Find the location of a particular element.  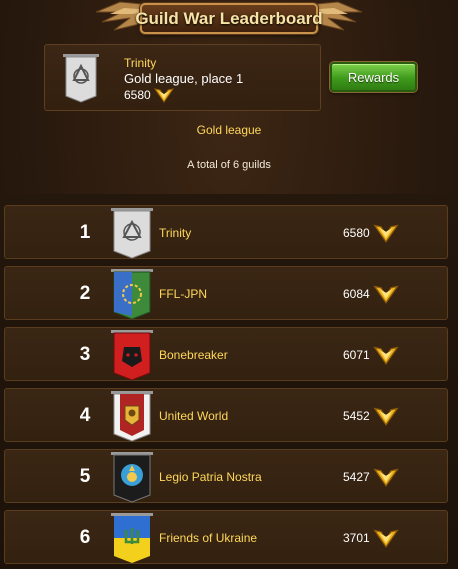

rank-number: 5 is located at coordinates (85, 476).